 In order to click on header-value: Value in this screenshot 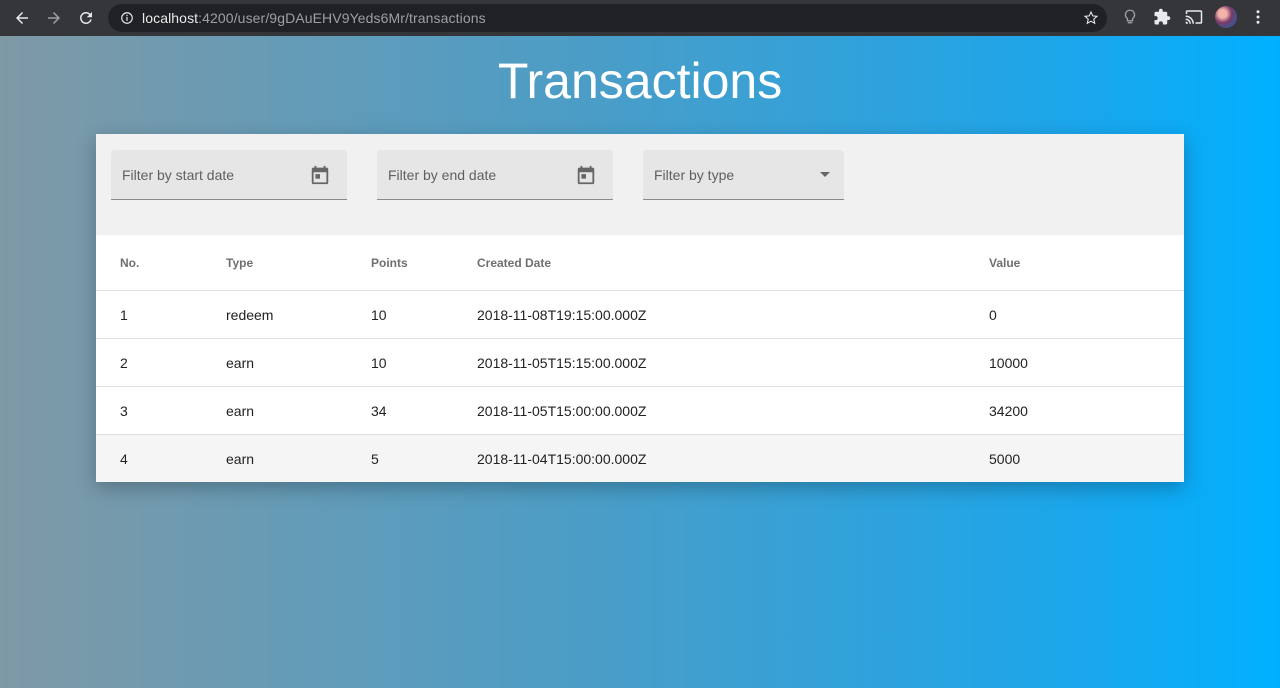, I will do `click(1086, 263)`.